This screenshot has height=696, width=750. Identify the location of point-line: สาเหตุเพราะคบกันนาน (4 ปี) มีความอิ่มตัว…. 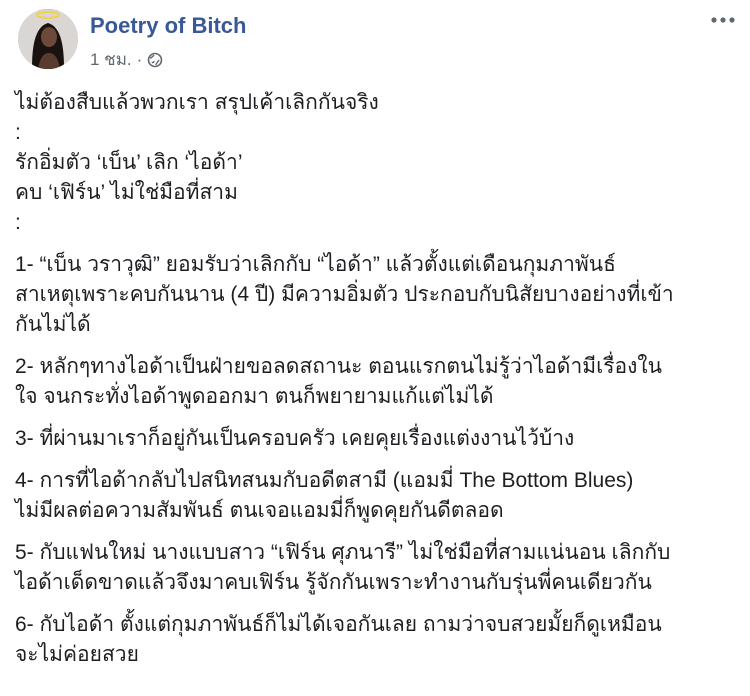
(344, 294).